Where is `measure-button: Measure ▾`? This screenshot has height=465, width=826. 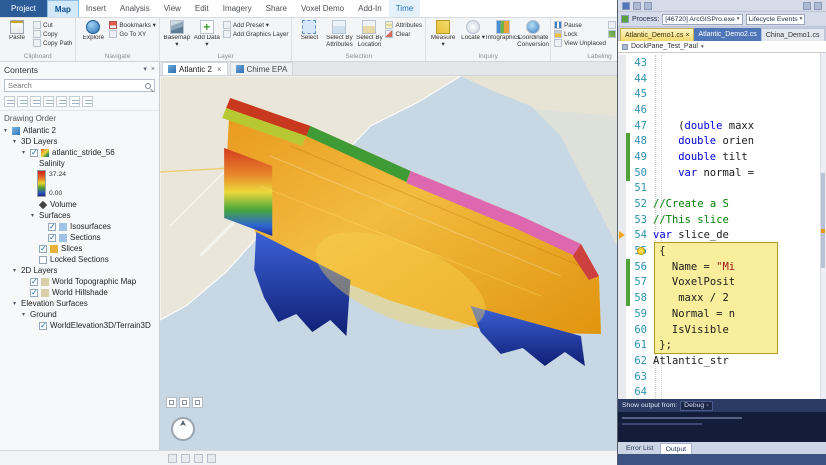 measure-button: Measure ▾ is located at coordinates (443, 35).